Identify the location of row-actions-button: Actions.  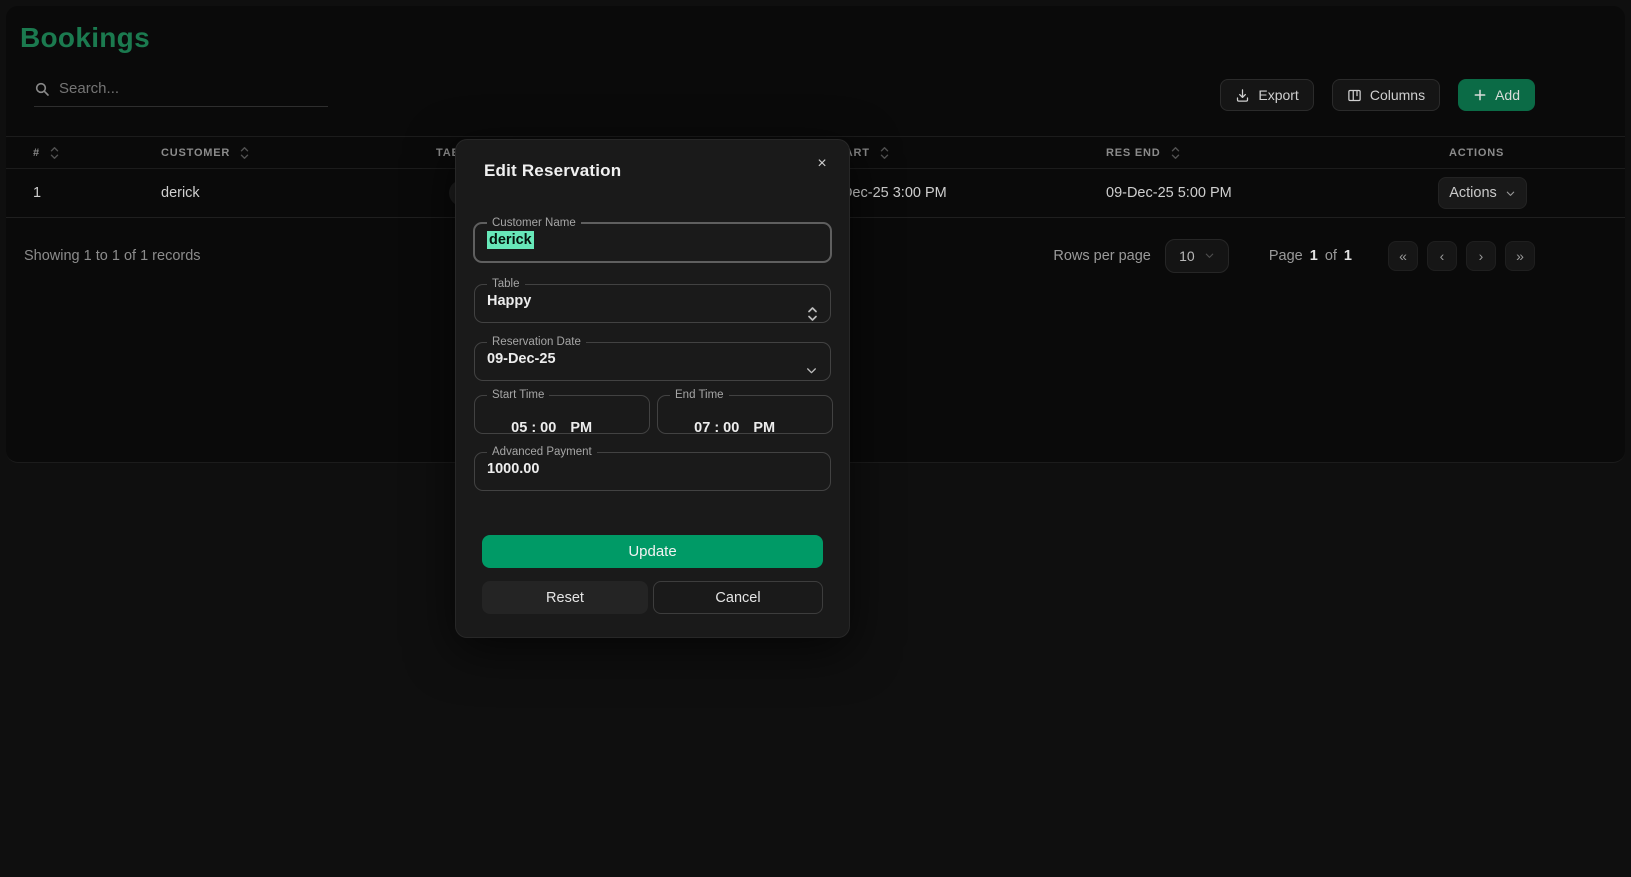
(1482, 193).